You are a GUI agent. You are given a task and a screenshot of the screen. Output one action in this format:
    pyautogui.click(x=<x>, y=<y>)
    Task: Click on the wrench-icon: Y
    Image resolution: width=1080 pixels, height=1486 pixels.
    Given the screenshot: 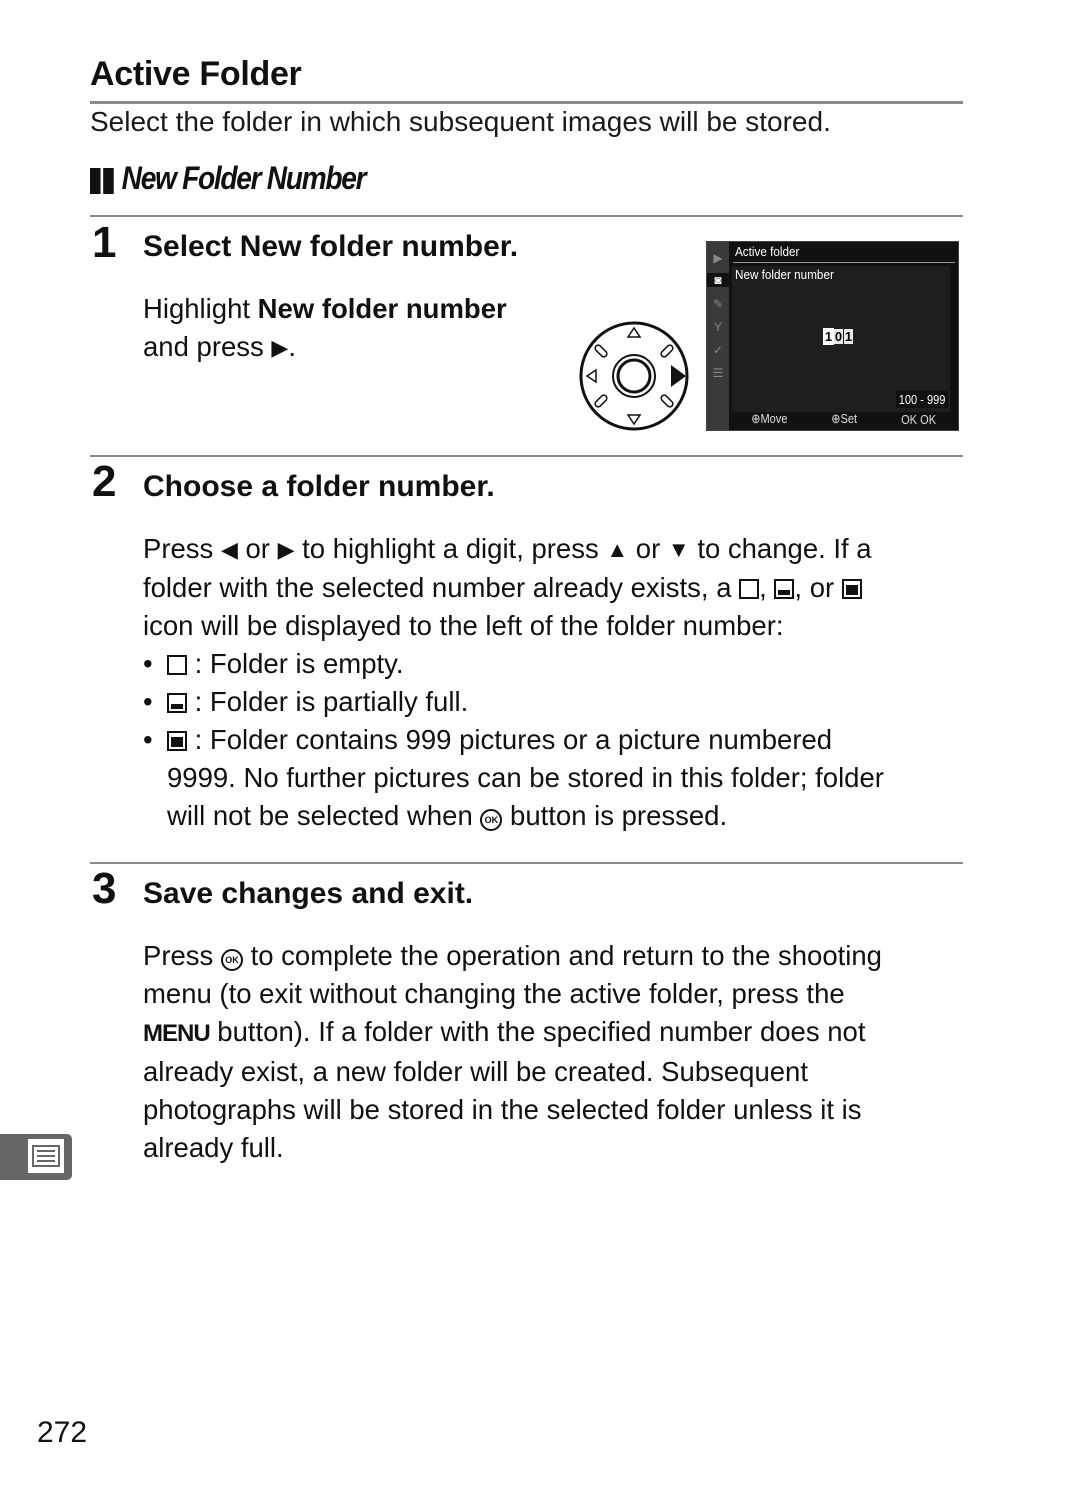 What is the action you would take?
    pyautogui.click(x=717, y=327)
    